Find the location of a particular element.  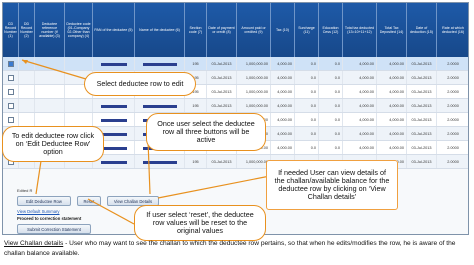

column-header: Date of deduction (15) is located at coordinates (422, 30).